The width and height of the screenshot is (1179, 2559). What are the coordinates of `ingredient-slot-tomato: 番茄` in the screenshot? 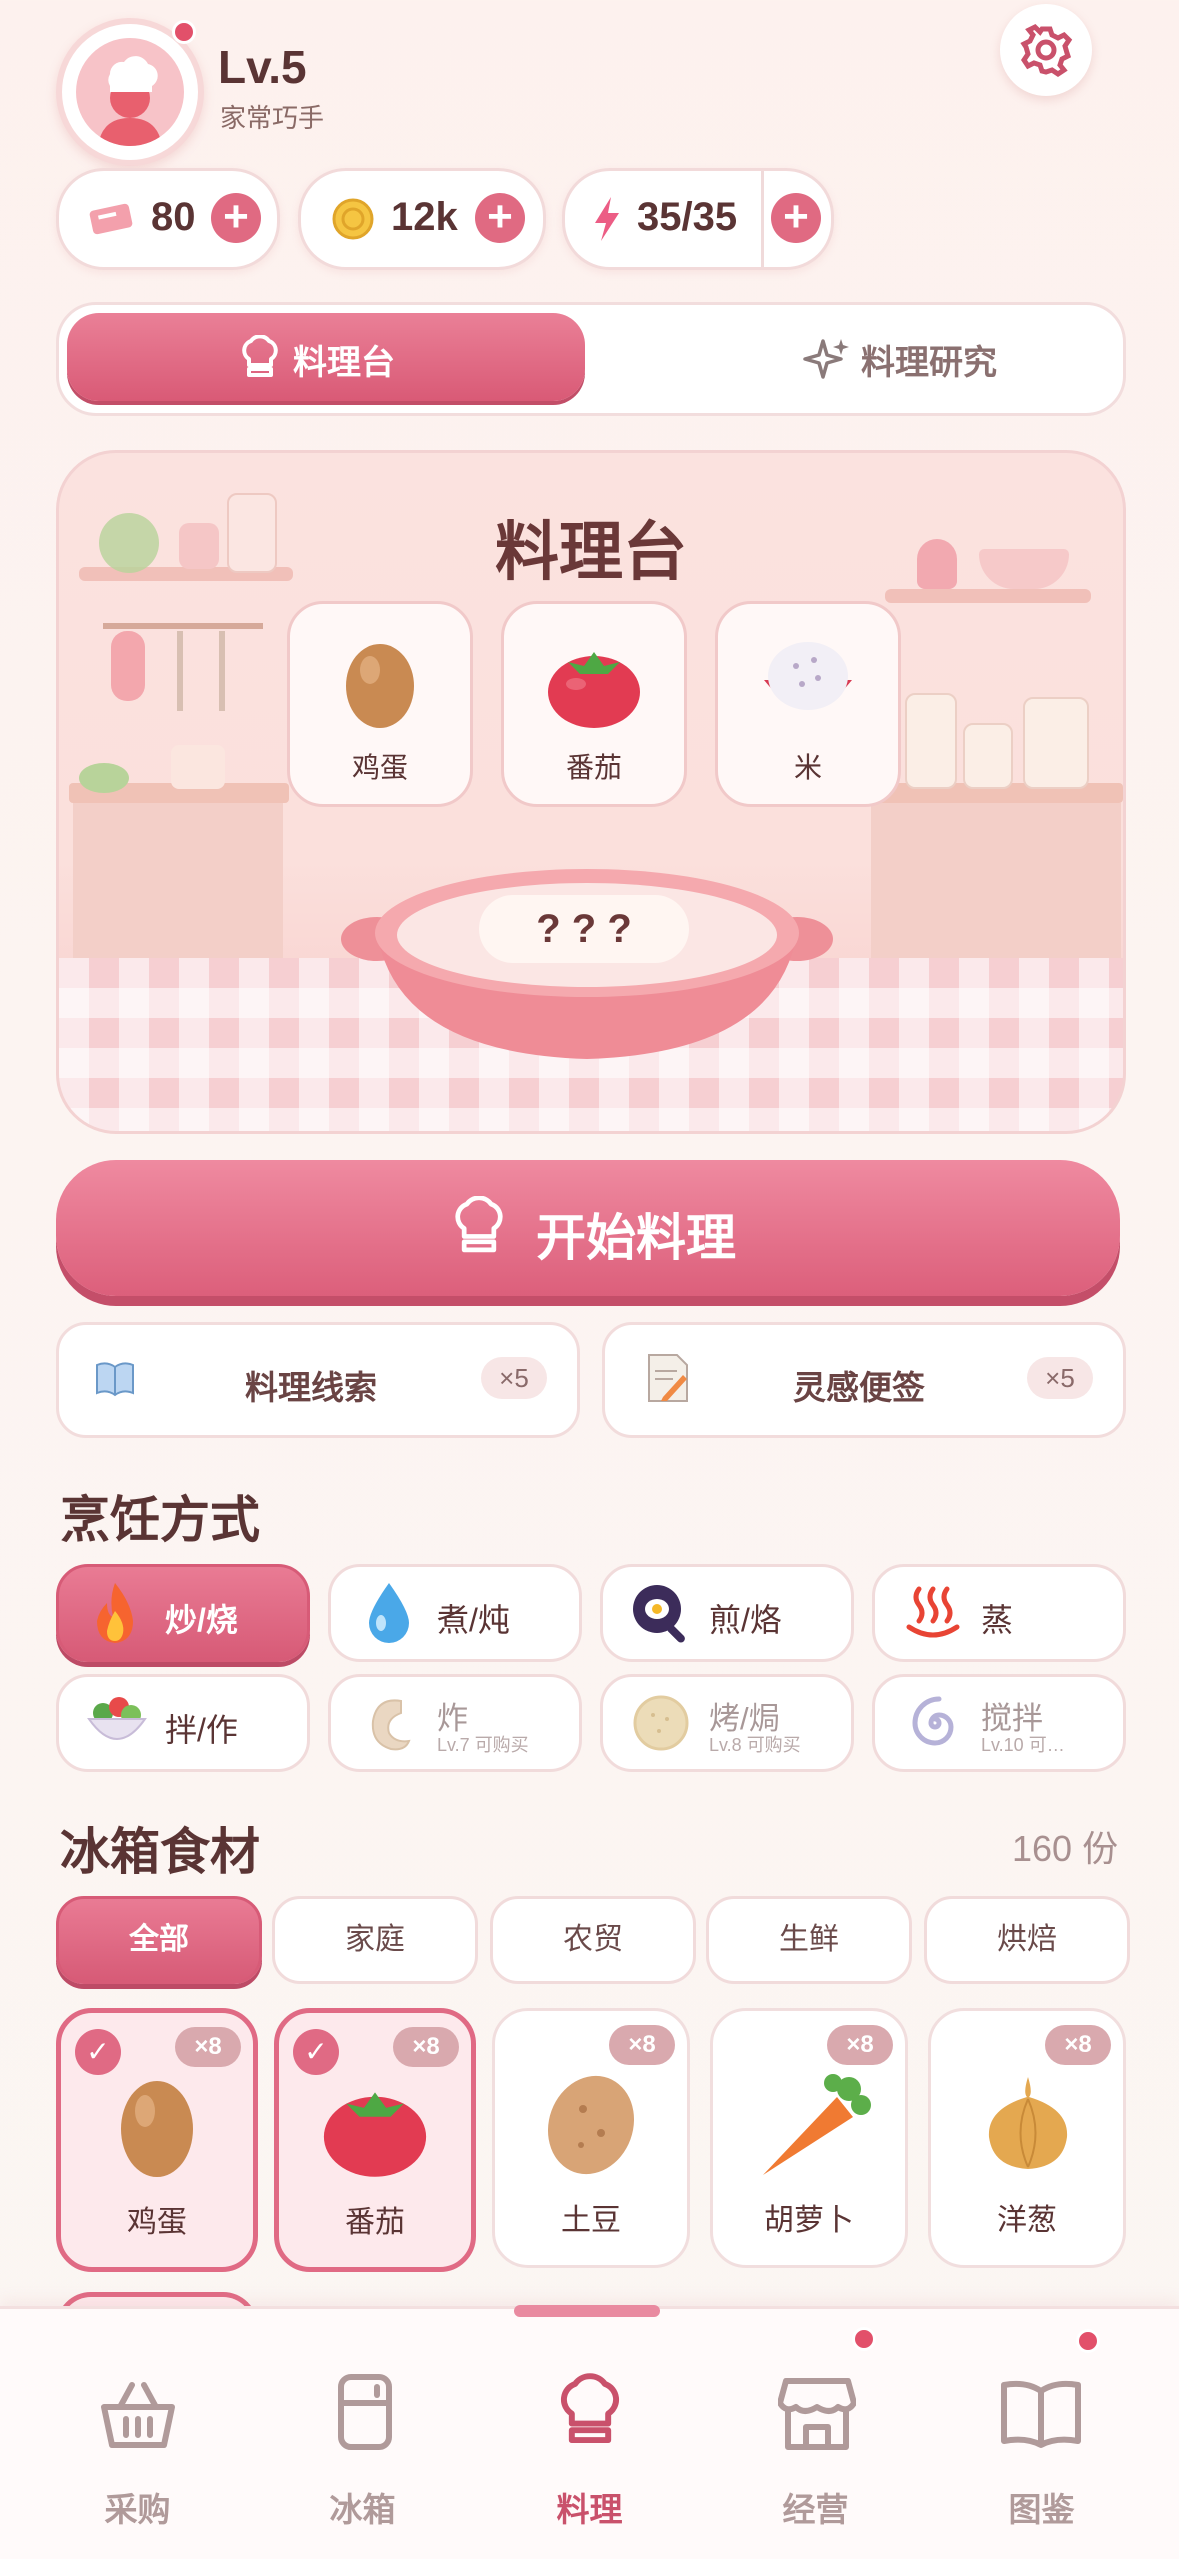 It's located at (594, 704).